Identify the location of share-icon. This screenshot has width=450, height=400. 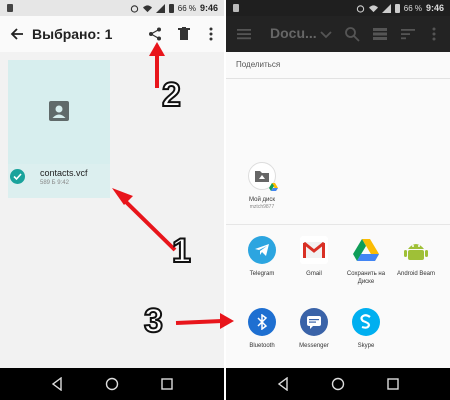
(155, 34).